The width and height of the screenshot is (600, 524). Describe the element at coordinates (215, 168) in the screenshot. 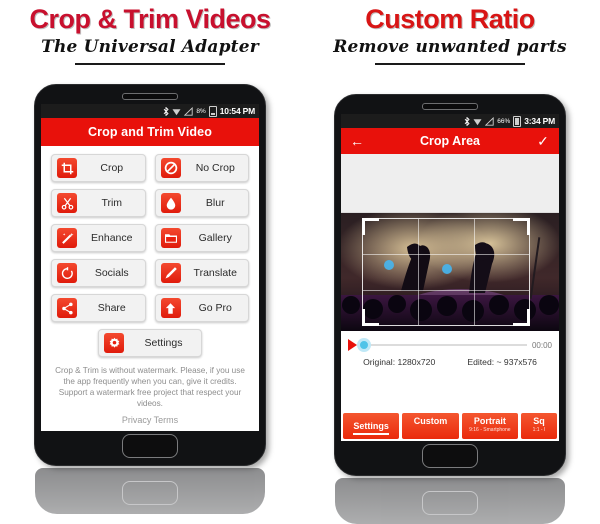

I see `no-crop-label: No Crop` at that location.